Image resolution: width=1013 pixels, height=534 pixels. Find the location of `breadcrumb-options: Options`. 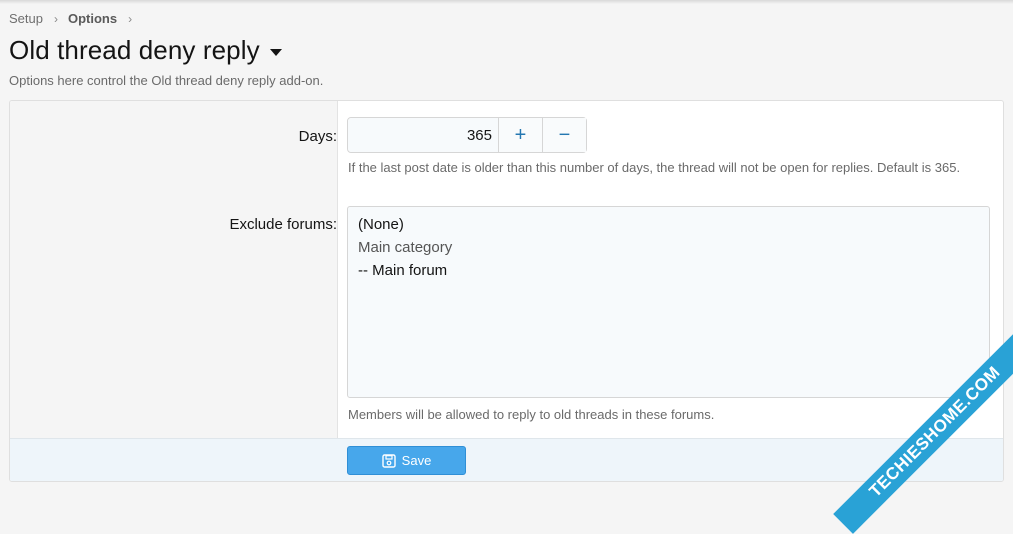

breadcrumb-options: Options is located at coordinates (92, 18).